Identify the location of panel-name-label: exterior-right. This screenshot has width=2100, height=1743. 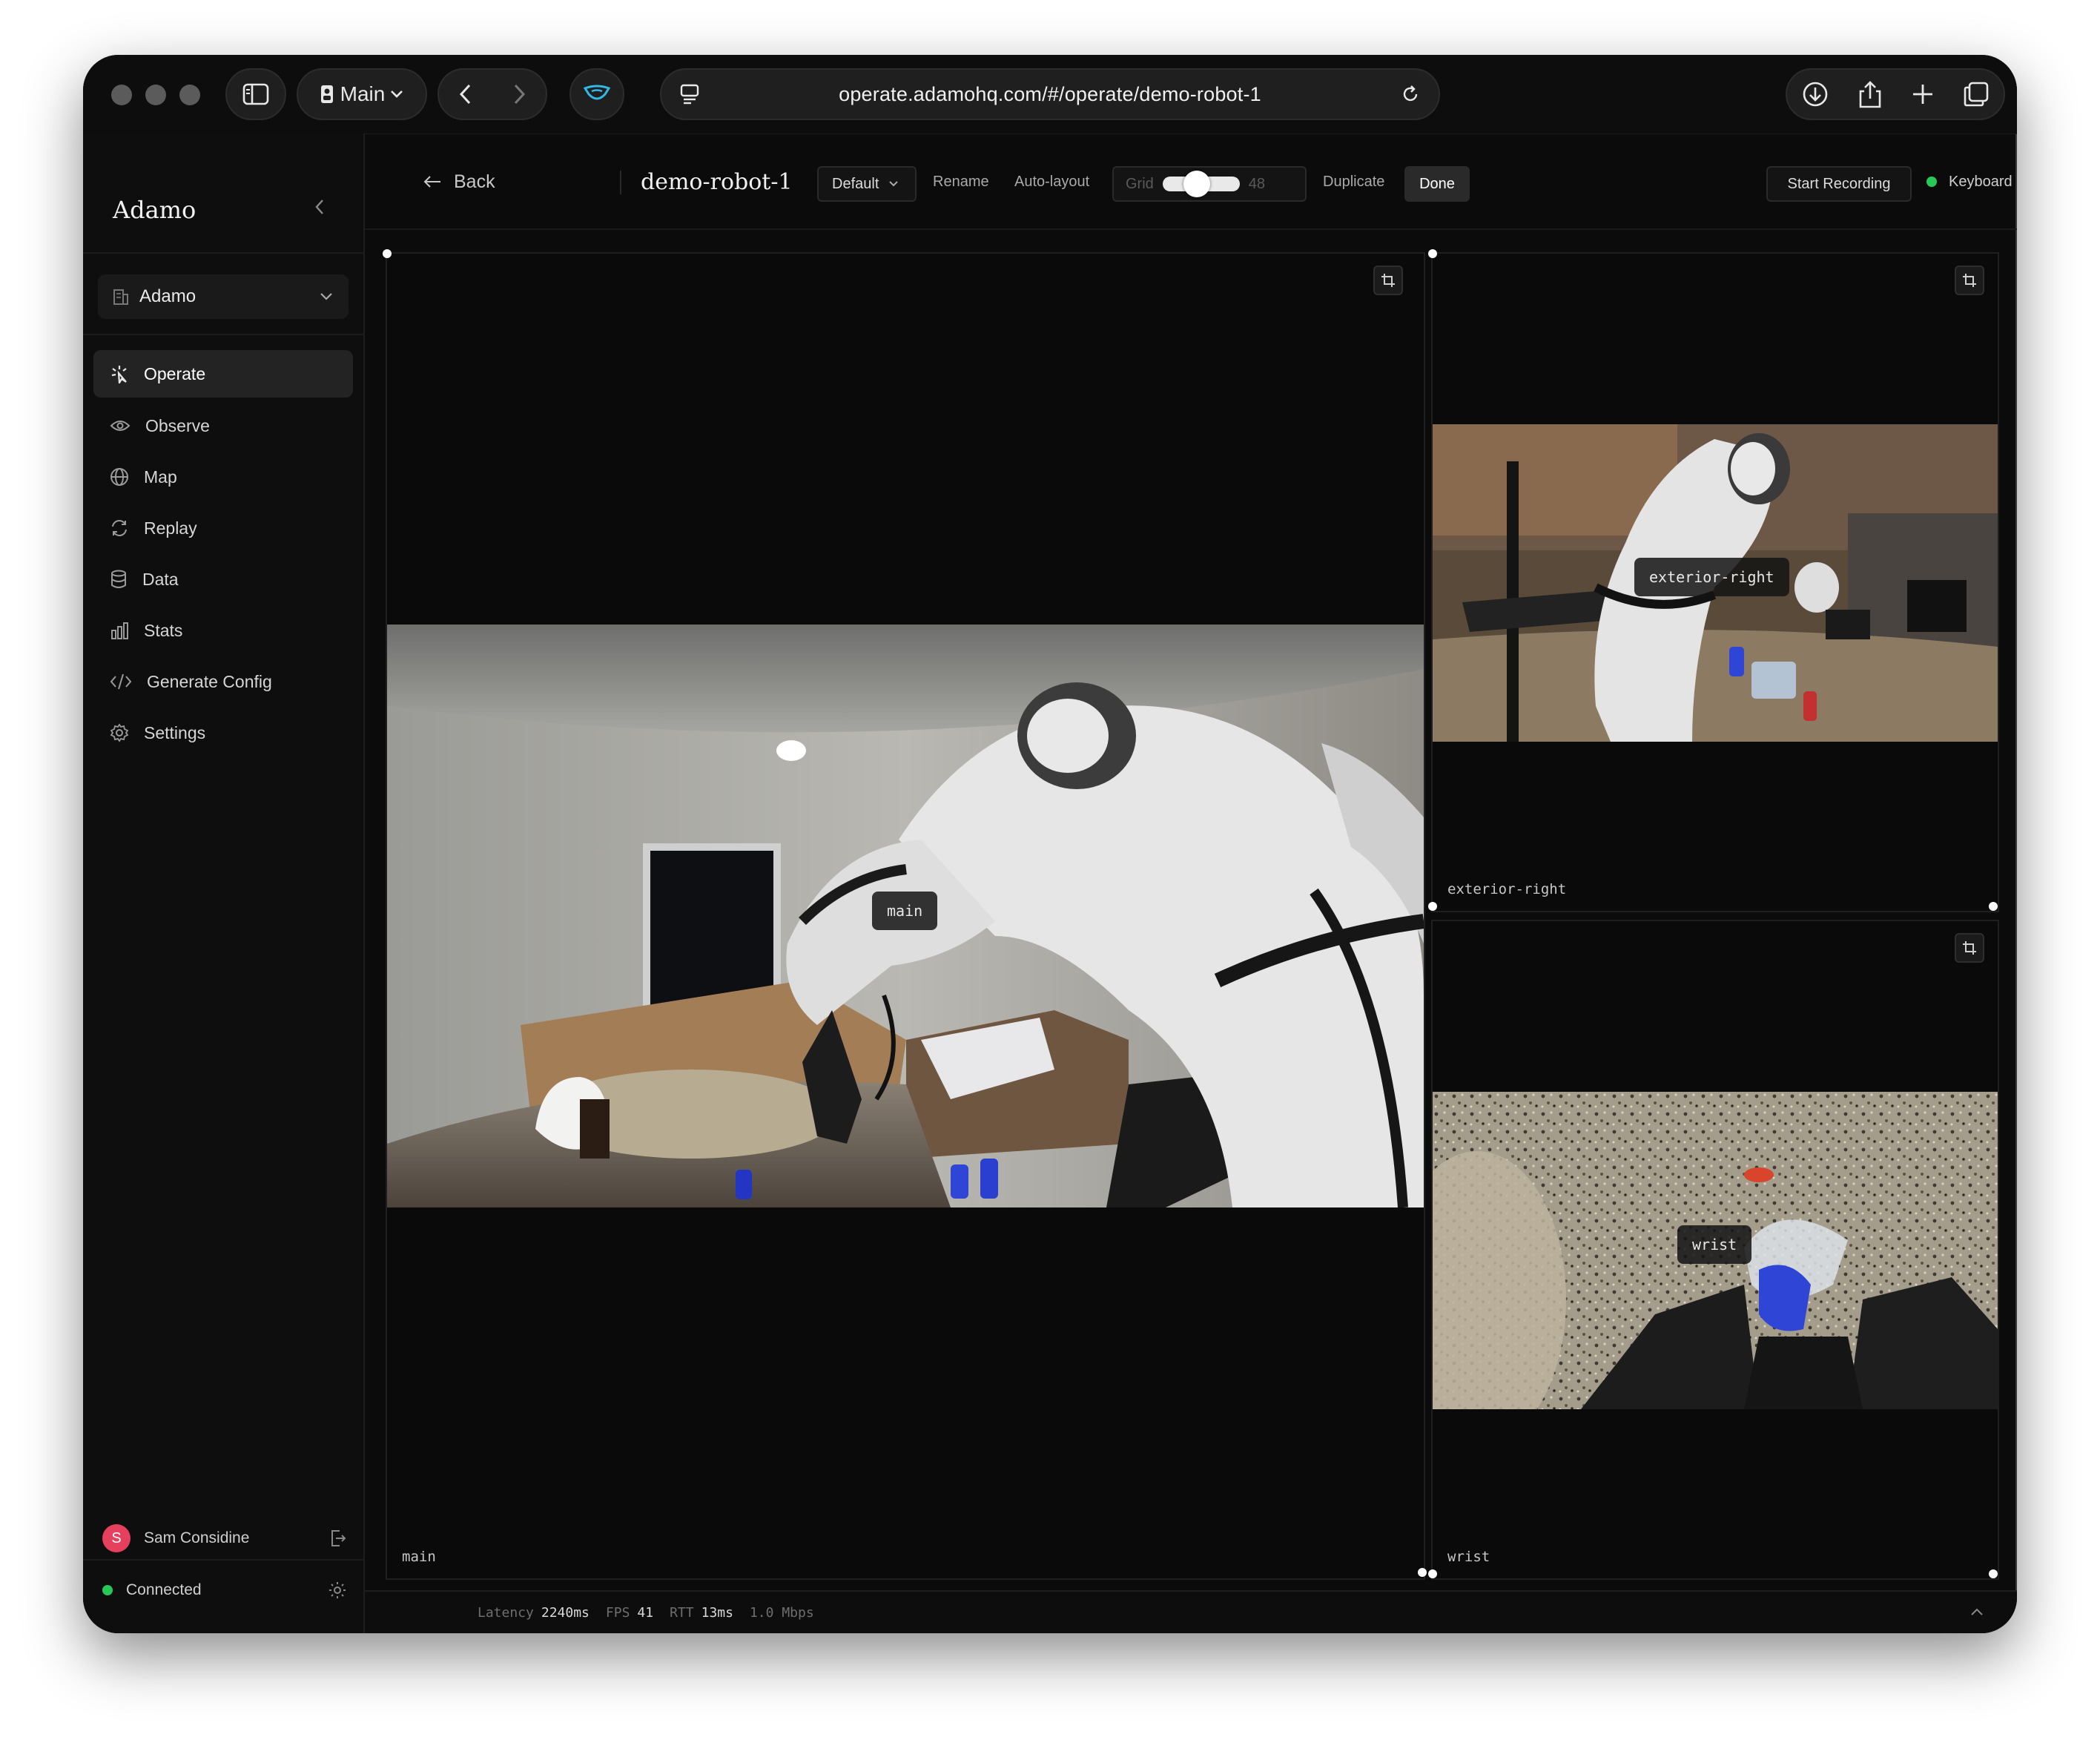
(1507, 889).